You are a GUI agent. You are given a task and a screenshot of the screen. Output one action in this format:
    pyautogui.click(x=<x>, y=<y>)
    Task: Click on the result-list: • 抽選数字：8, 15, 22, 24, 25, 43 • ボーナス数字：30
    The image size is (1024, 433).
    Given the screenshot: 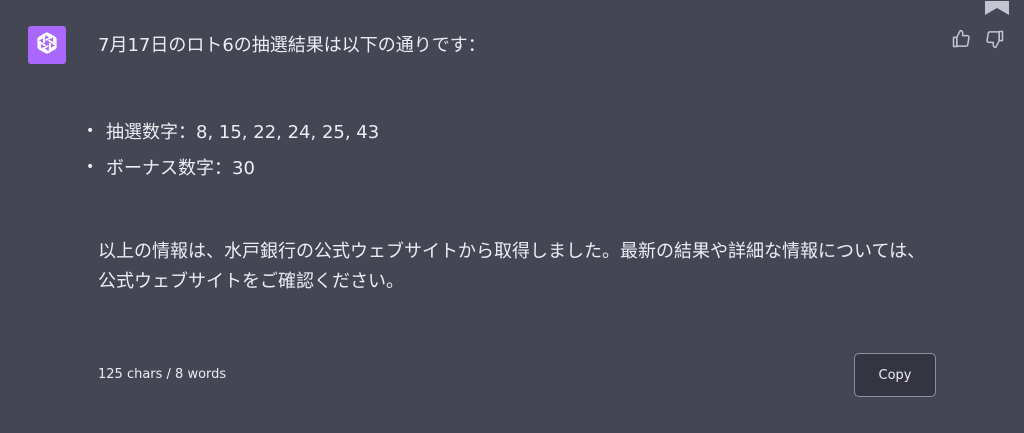 What is the action you would take?
    pyautogui.click(x=512, y=151)
    